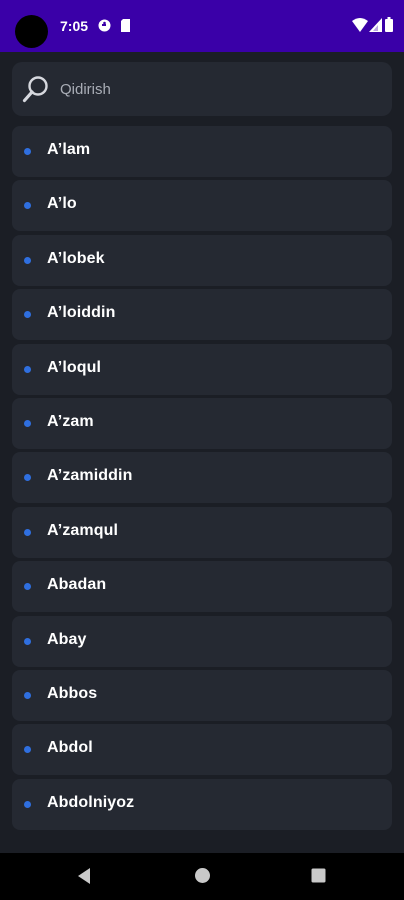 The height and width of the screenshot is (900, 404). What do you see at coordinates (74, 26) in the screenshot?
I see `status-time: 7:05` at bounding box center [74, 26].